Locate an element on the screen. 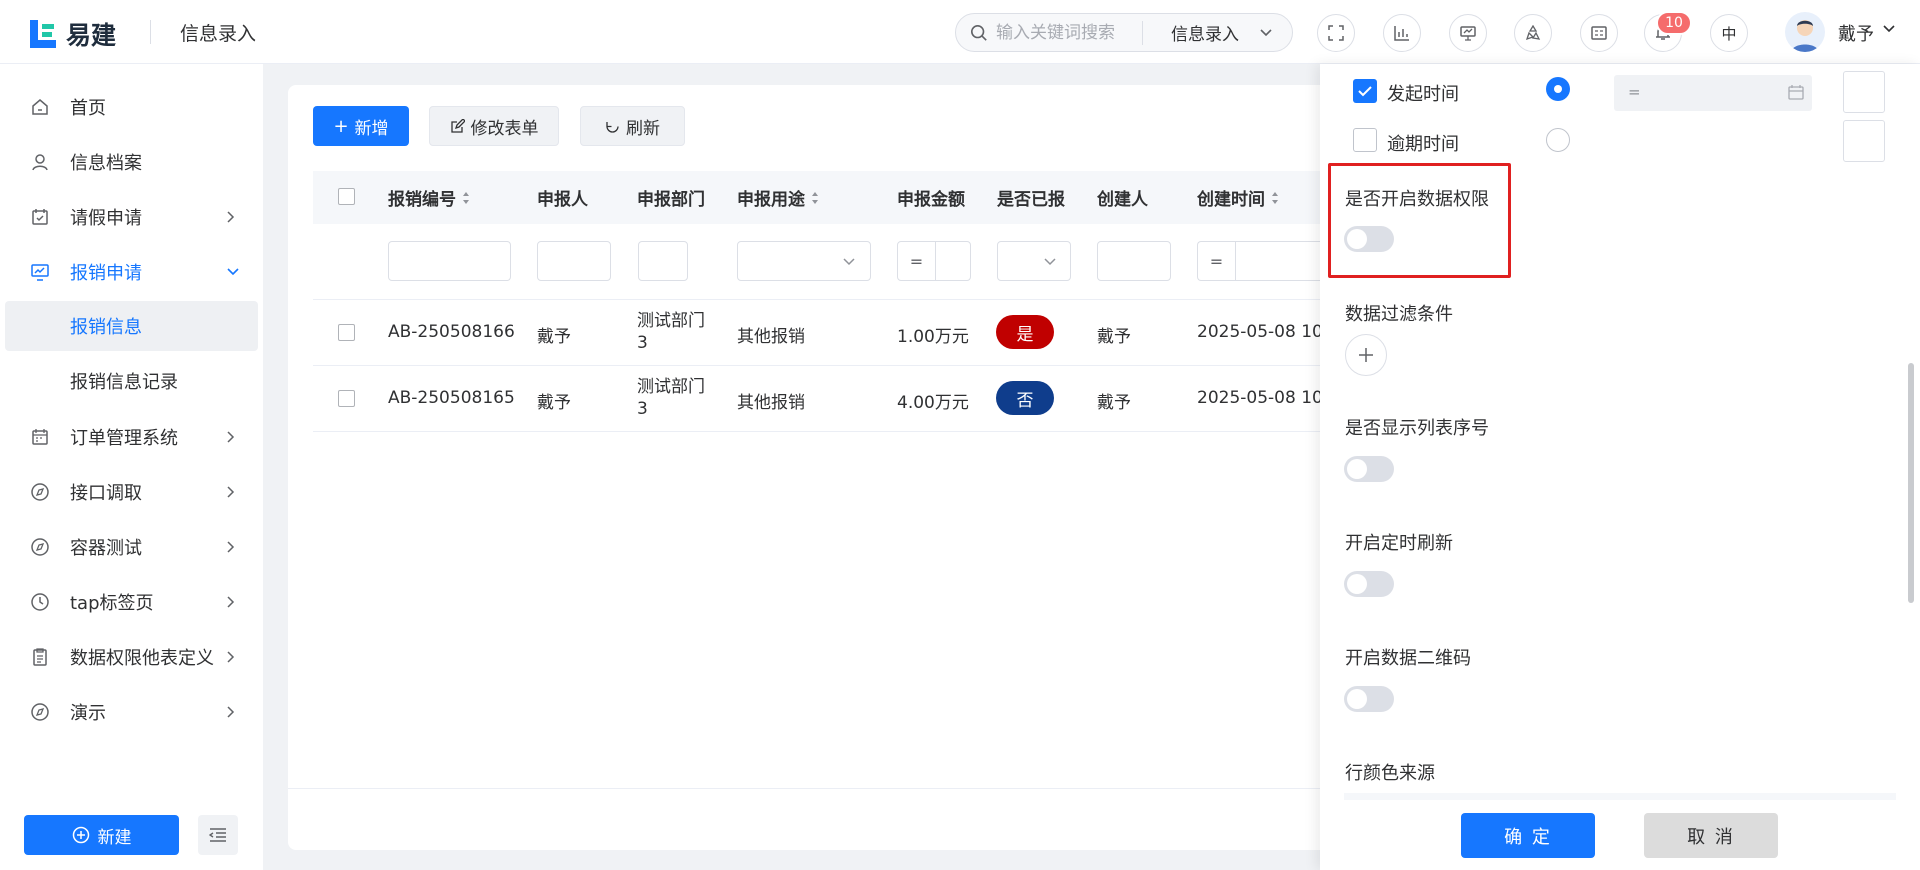 This screenshot has height=870, width=1920. new-button-label: 新建 is located at coordinates (114, 837).